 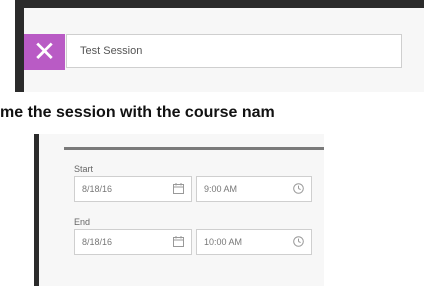 What do you see at coordinates (84, 169) in the screenshot?
I see `start-label: Start` at bounding box center [84, 169].